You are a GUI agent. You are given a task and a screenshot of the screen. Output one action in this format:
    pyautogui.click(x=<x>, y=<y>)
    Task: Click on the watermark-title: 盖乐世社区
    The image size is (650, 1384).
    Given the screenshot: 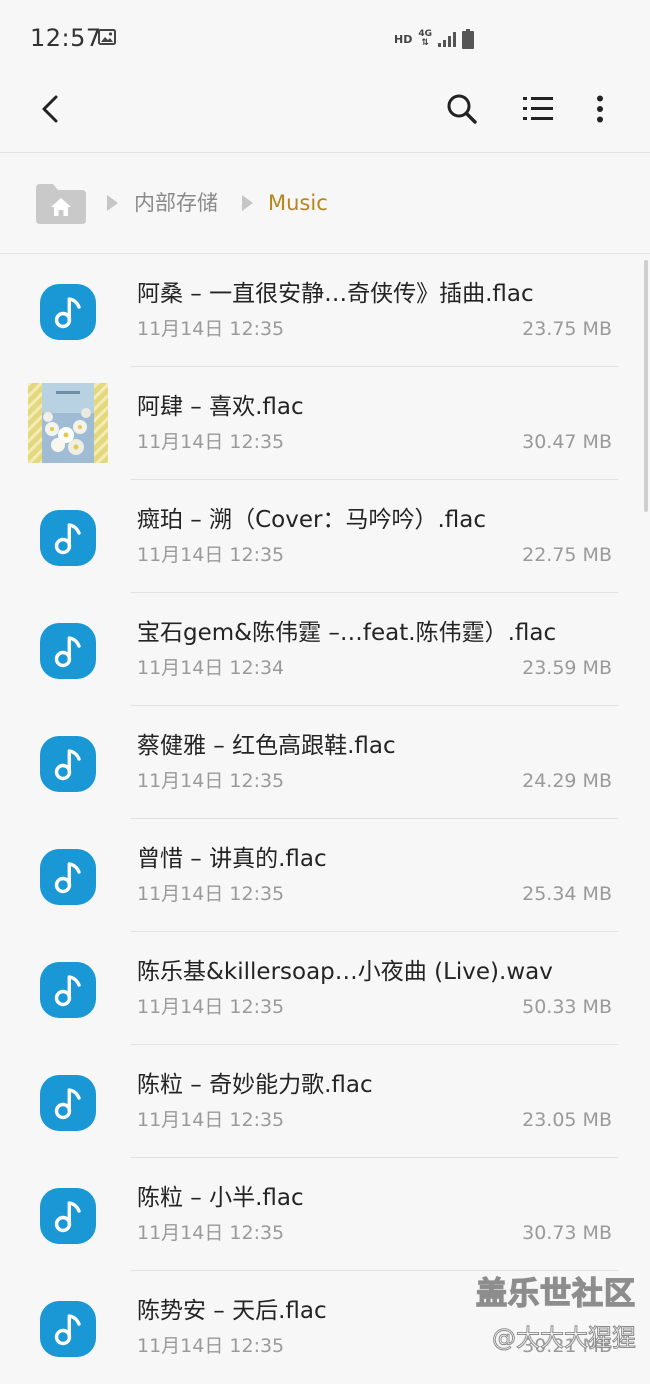 What is the action you would take?
    pyautogui.click(x=555, y=1293)
    